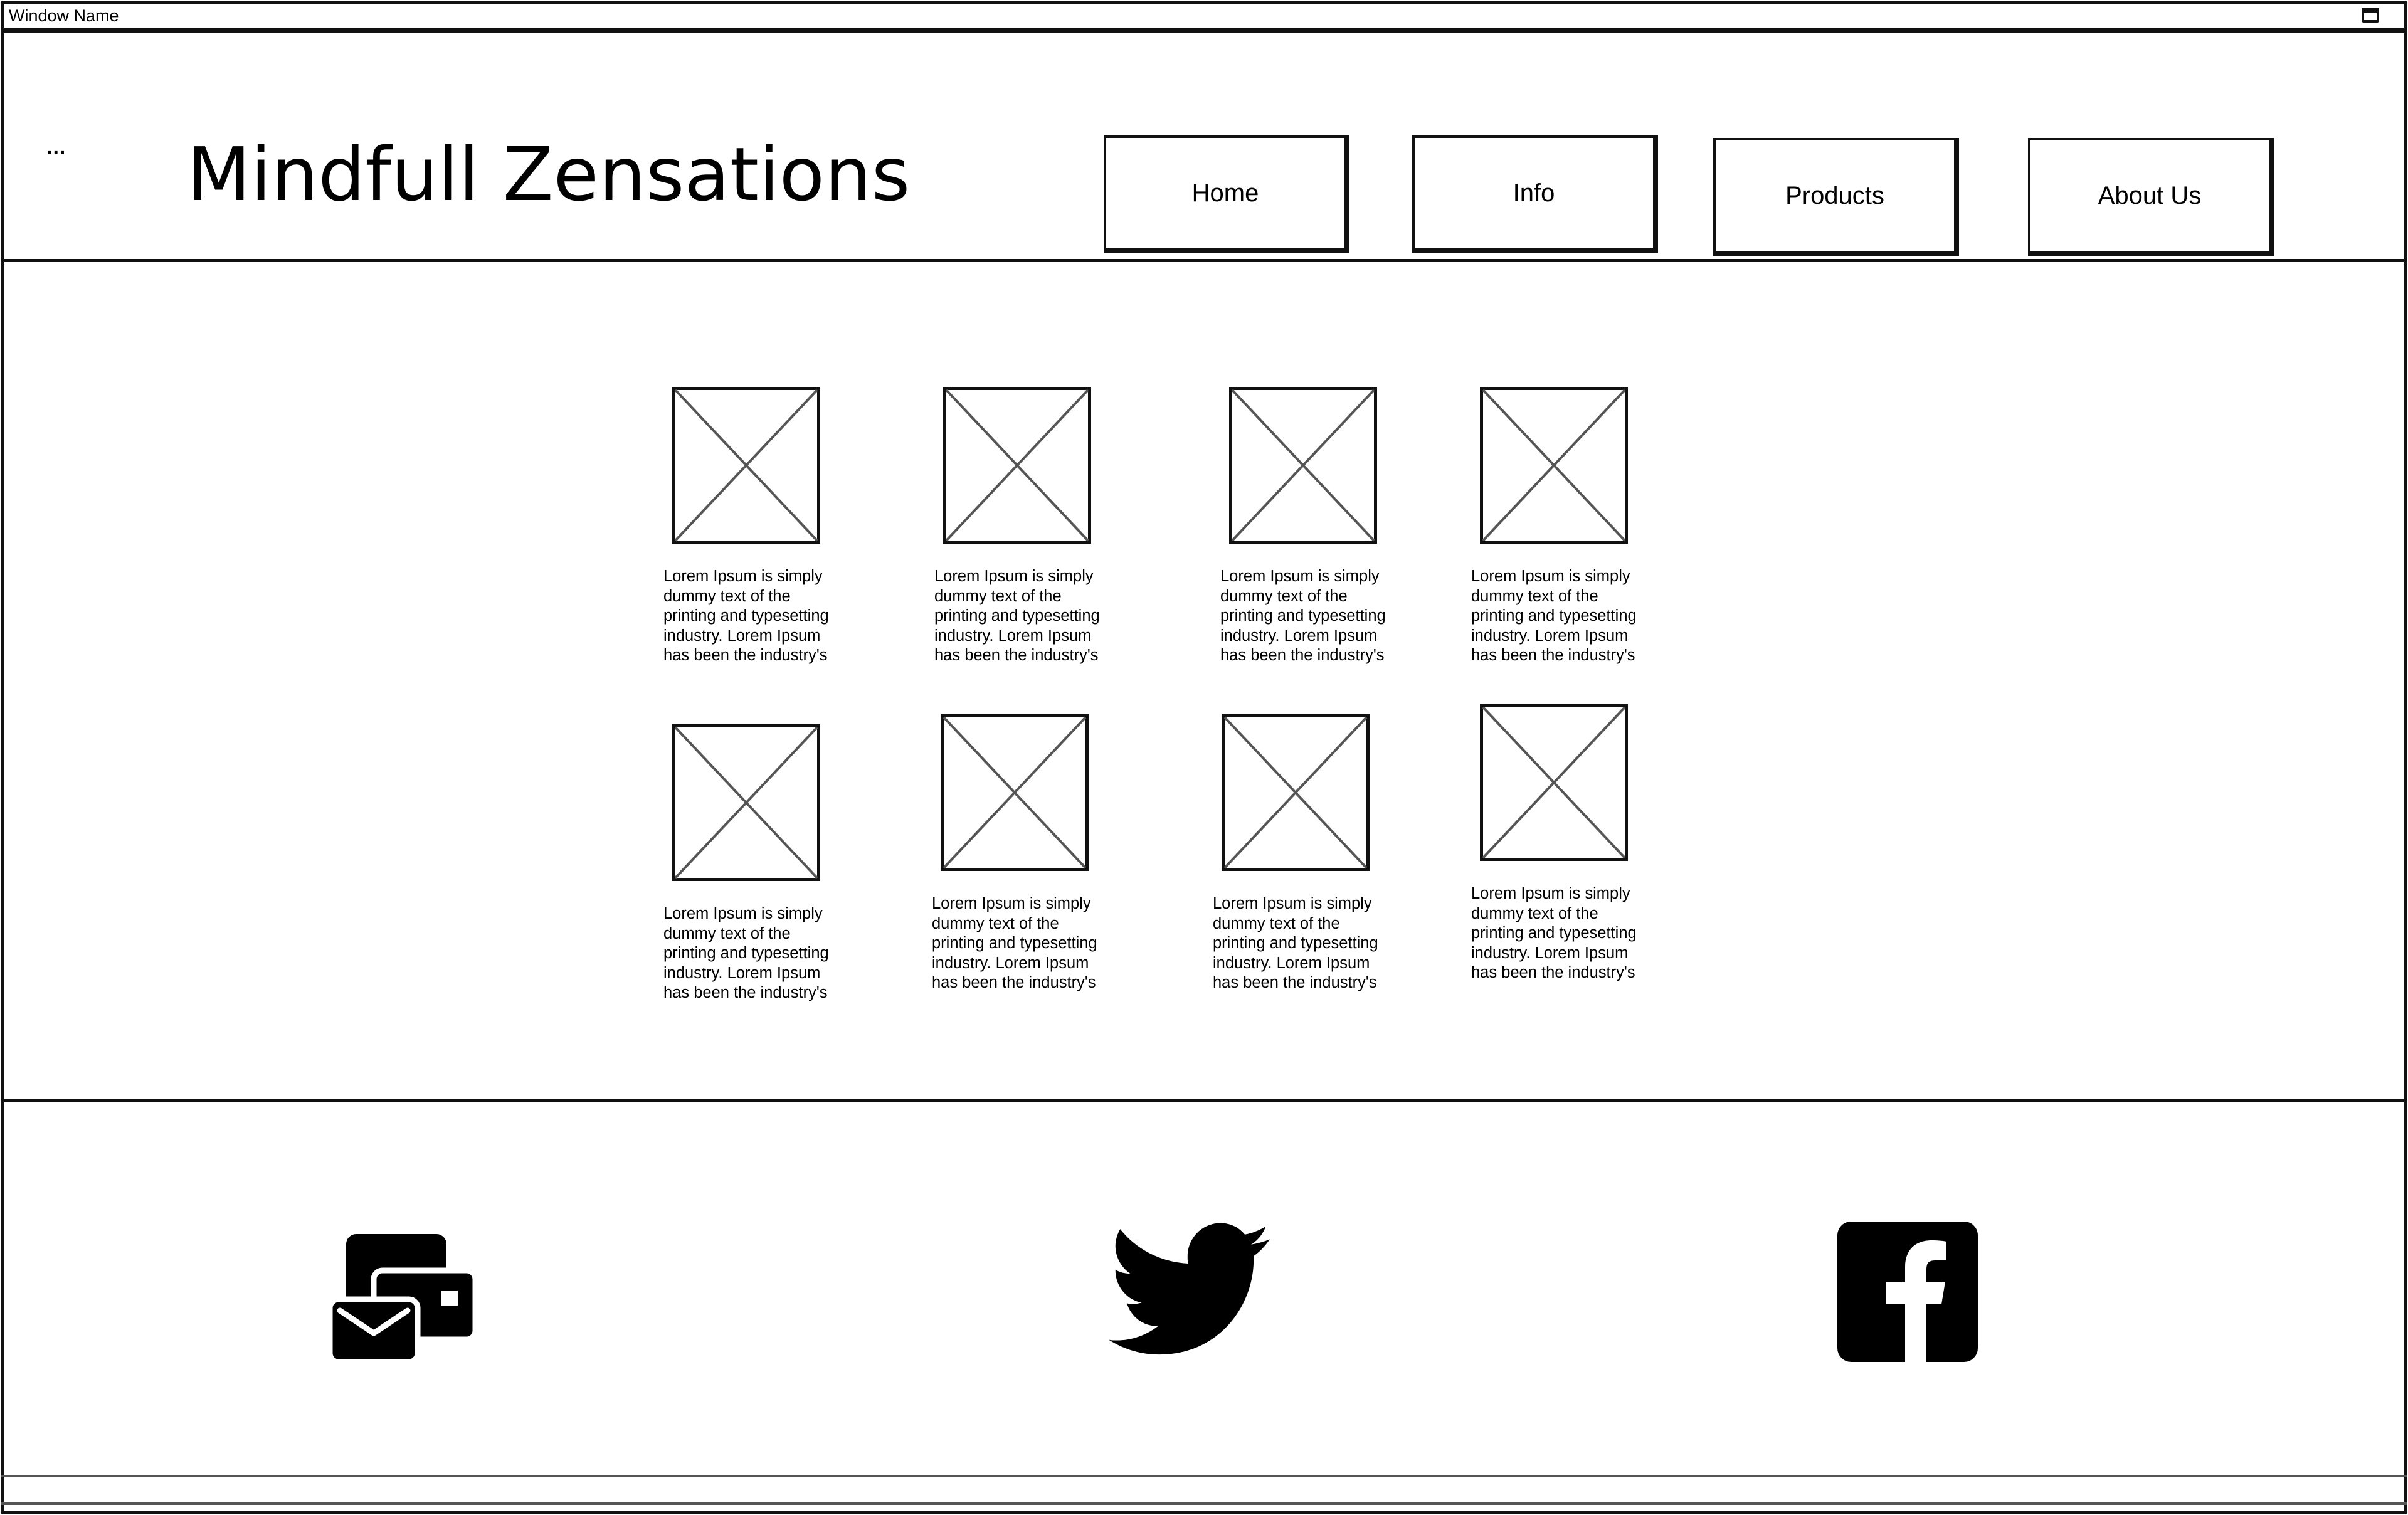 The width and height of the screenshot is (2408, 1515). What do you see at coordinates (64, 16) in the screenshot?
I see `window-title: Window Name` at bounding box center [64, 16].